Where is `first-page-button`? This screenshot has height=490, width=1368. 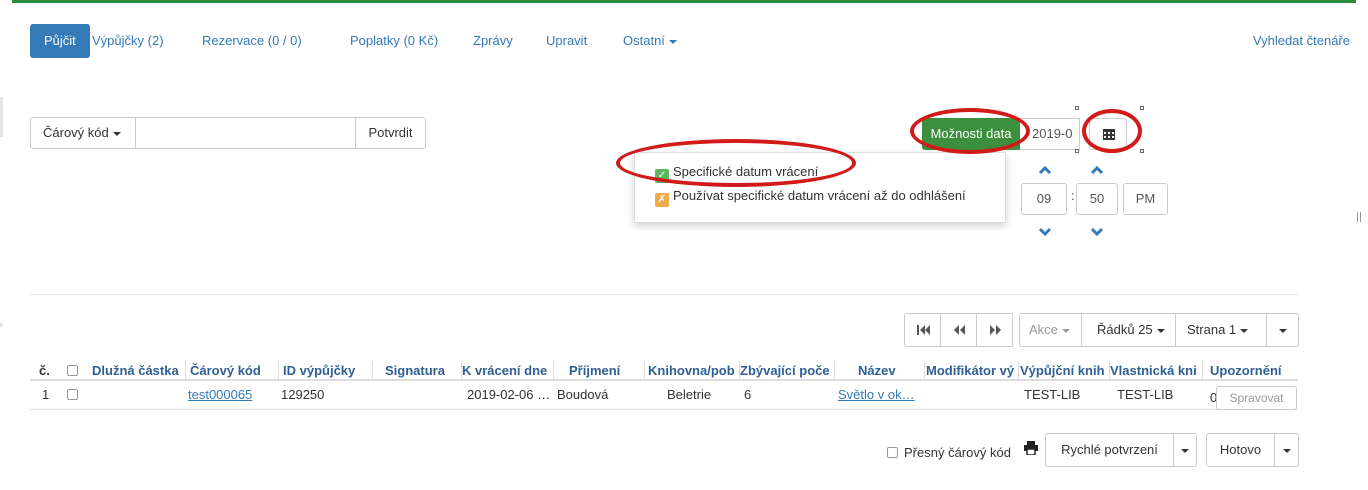
first-page-button is located at coordinates (922, 330).